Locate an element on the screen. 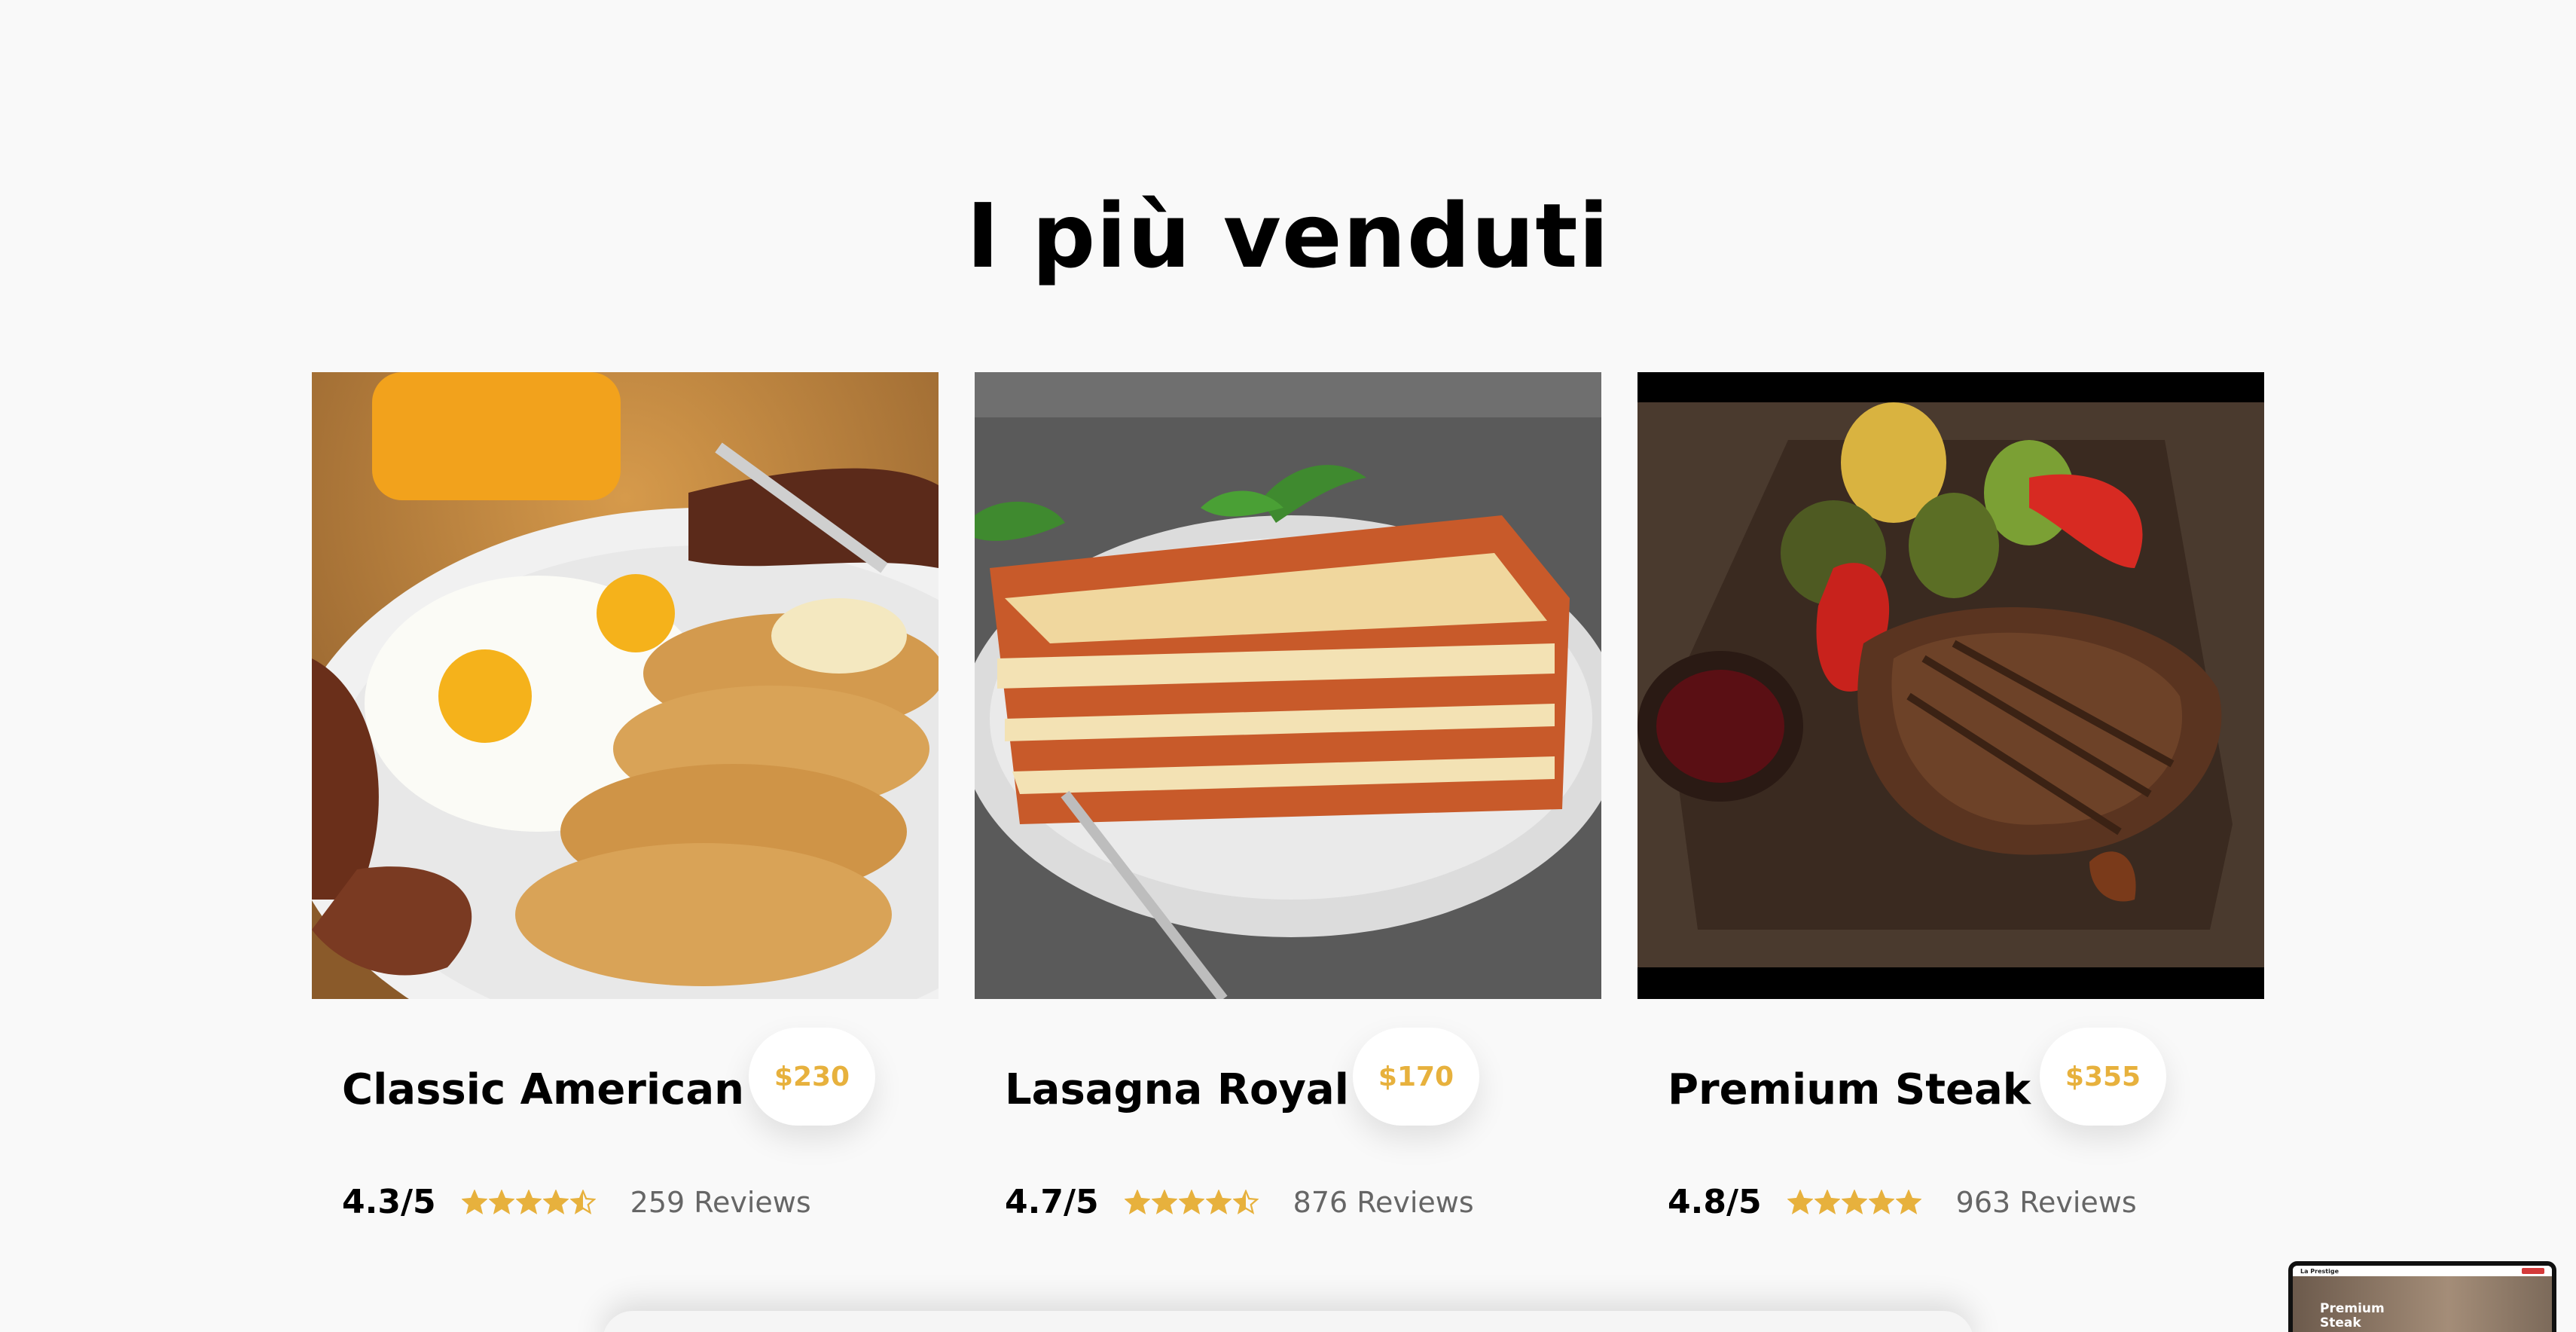 This screenshot has width=2576, height=1332. preview-navbar: La Prestige is located at coordinates (2423, 1271).